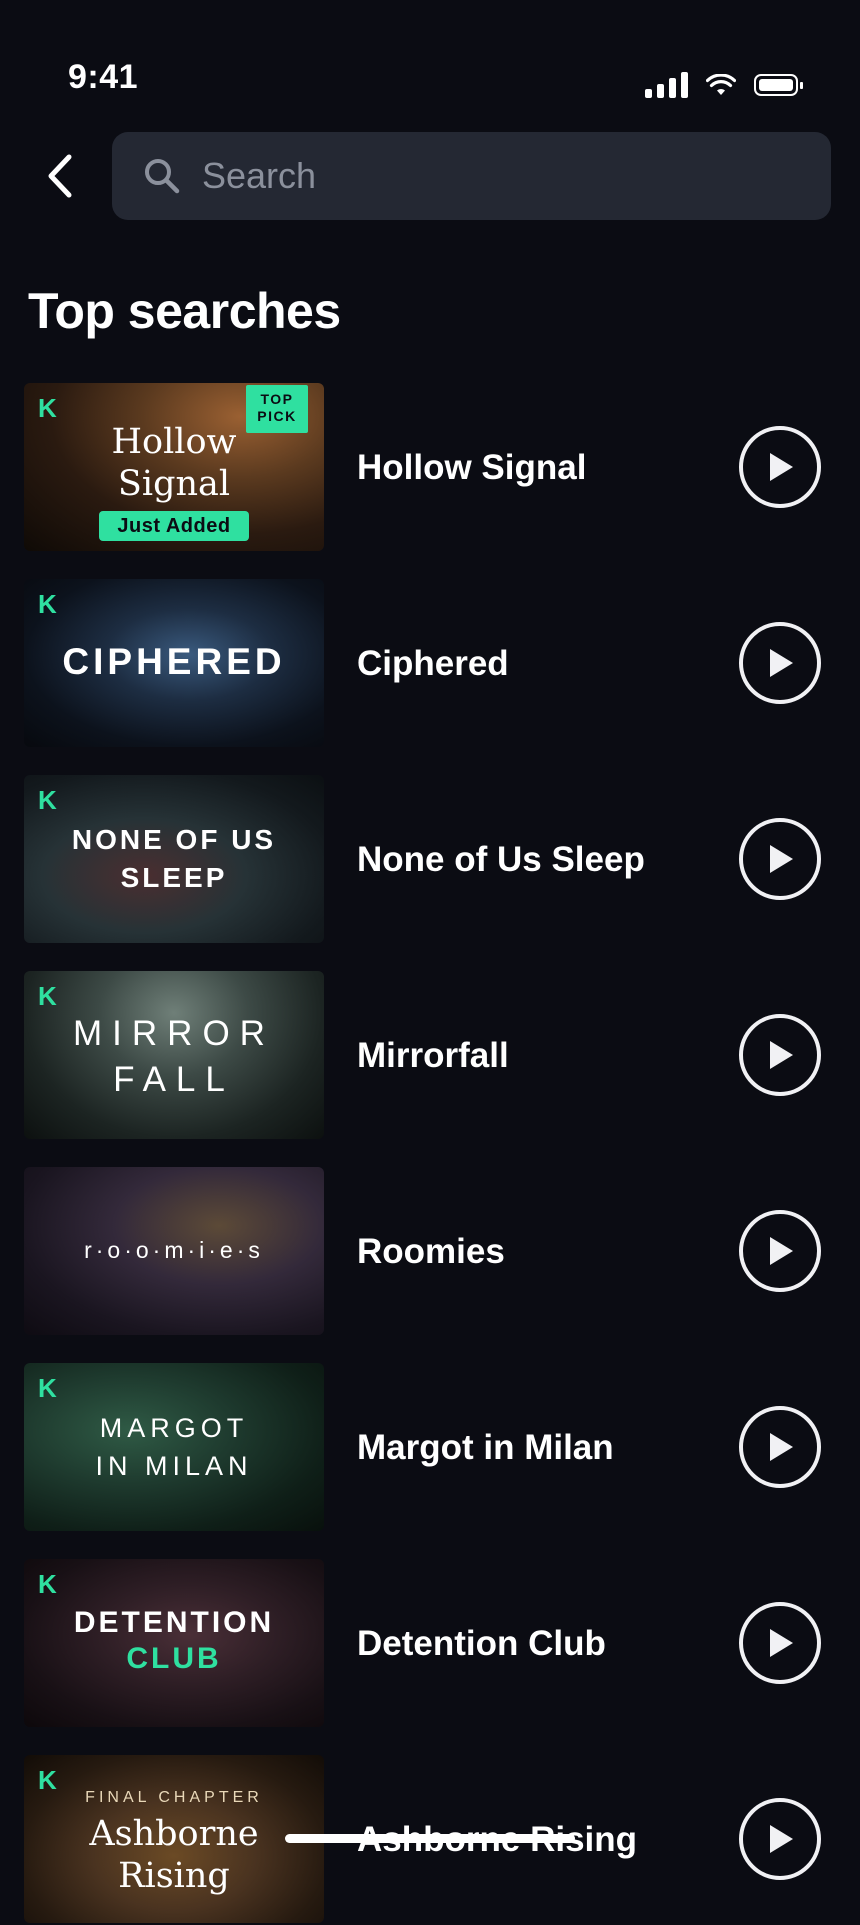 The height and width of the screenshot is (1925, 860). Describe the element at coordinates (162, 176) in the screenshot. I see `search-icon` at that location.